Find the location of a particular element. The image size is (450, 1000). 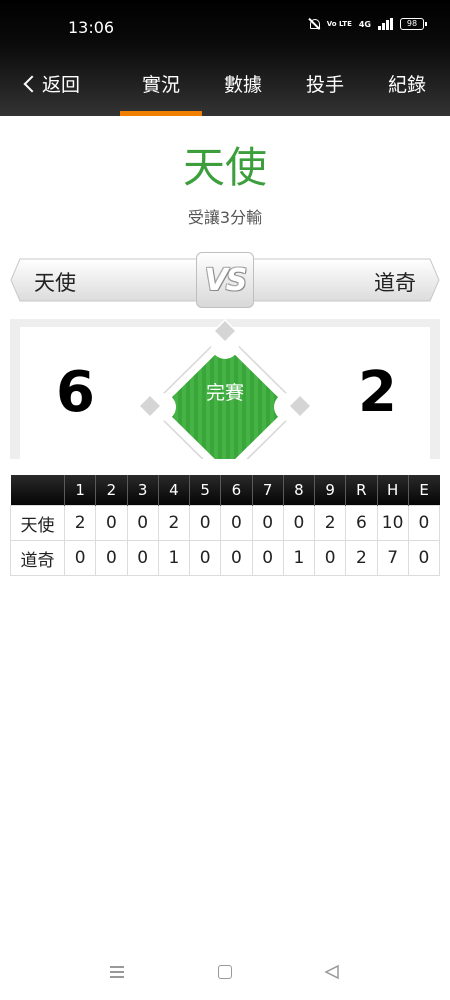

tab-records: 紀錄 is located at coordinates (407, 83).